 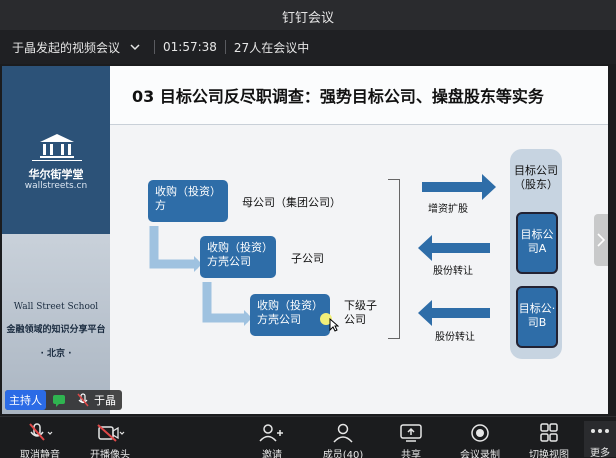 I want to click on host-badge: 主持人, so click(x=25, y=400).